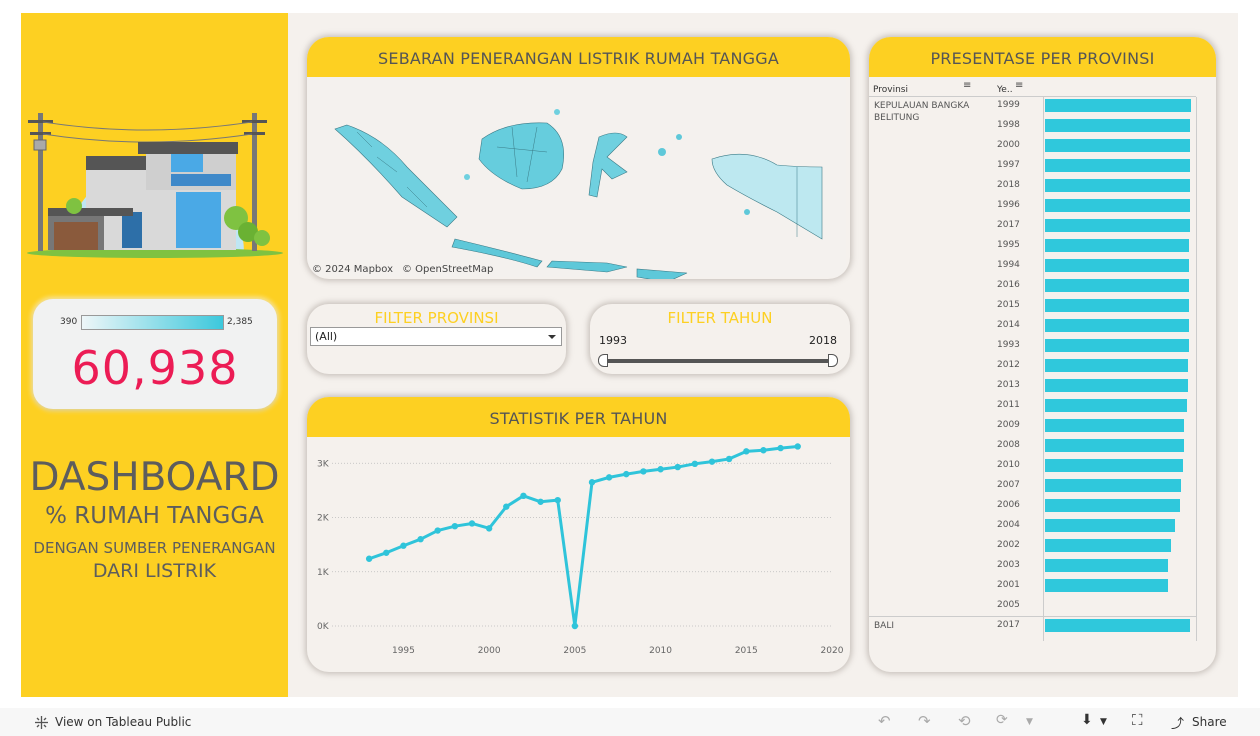 The width and height of the screenshot is (1260, 736). Describe the element at coordinates (578, 178) in the screenshot. I see `indonesia-map: © 2024 Mapbox © OpenStreetMap` at that location.